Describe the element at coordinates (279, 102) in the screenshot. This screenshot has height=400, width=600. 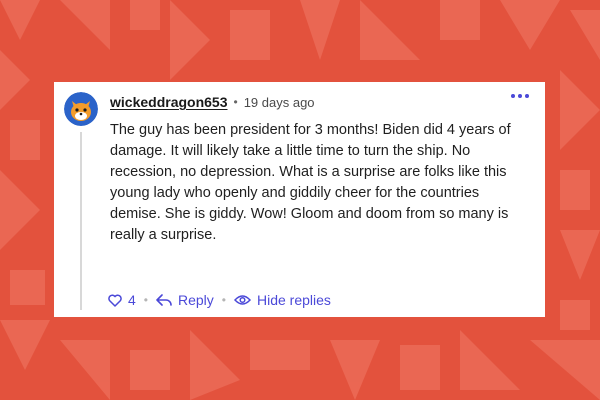
I see `comment-timestamp: 19 days ago` at that location.